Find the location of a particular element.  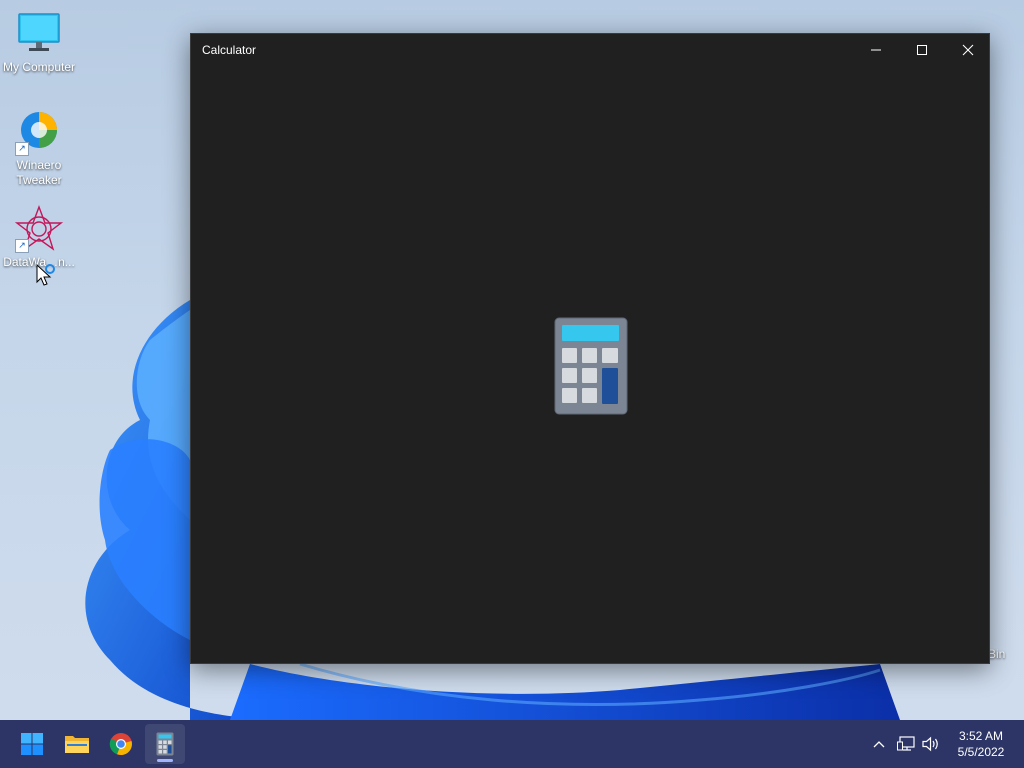

file-explorer-icon is located at coordinates (77, 744).